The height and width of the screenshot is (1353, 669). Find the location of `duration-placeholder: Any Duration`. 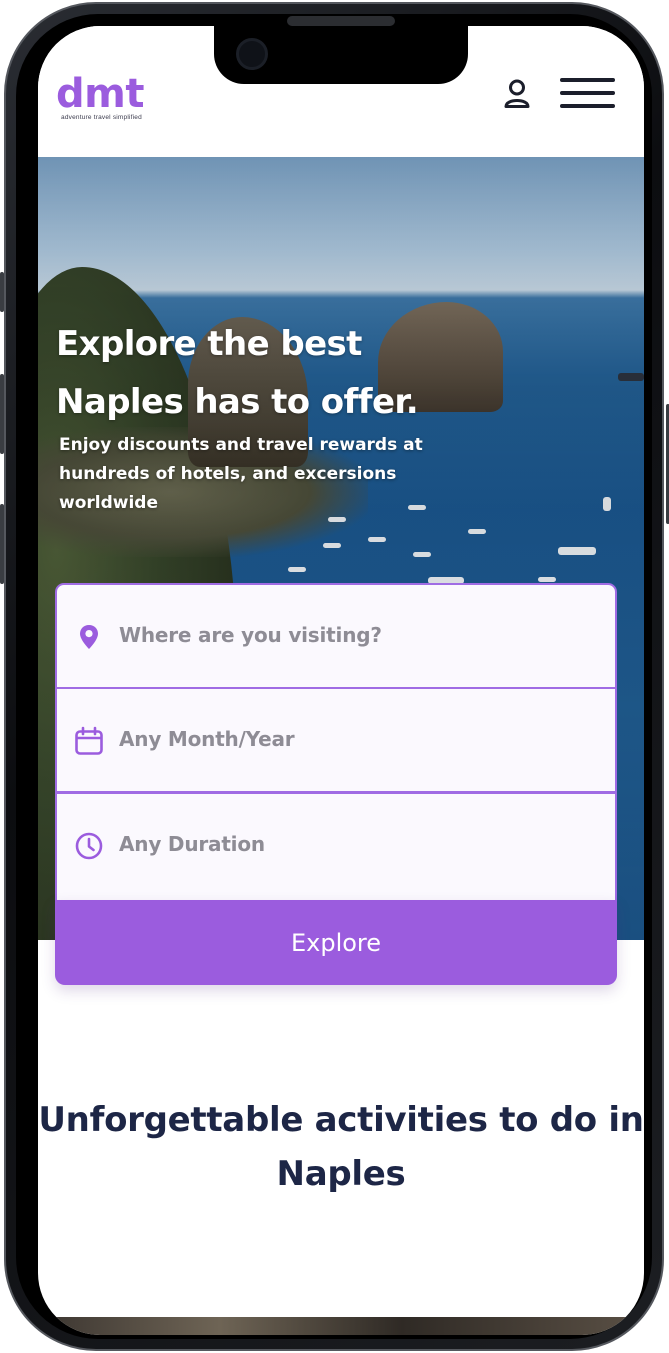

duration-placeholder: Any Duration is located at coordinates (192, 844).